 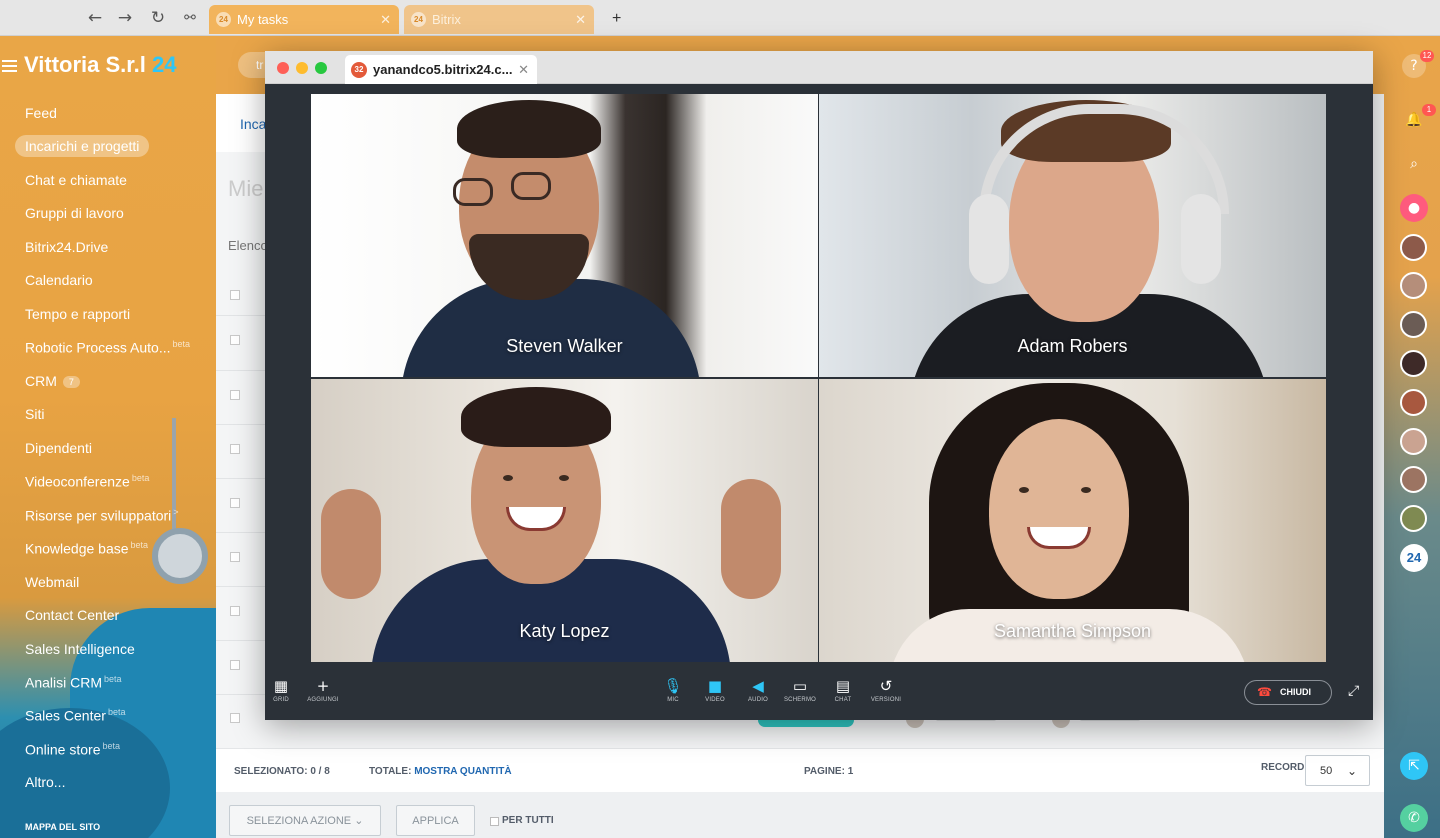 I want to click on sidebar-item-calendar: Calendario, so click(x=59, y=280).